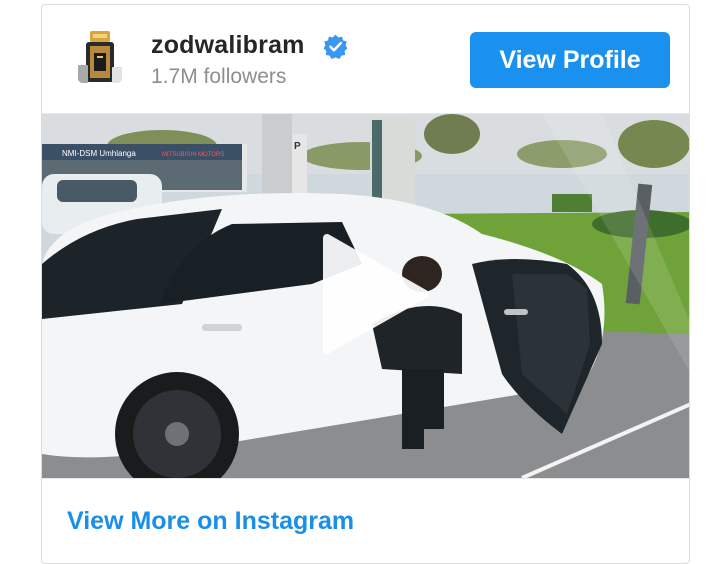  Describe the element at coordinates (228, 45) in the screenshot. I see `profile-username: zodwalibram` at that location.